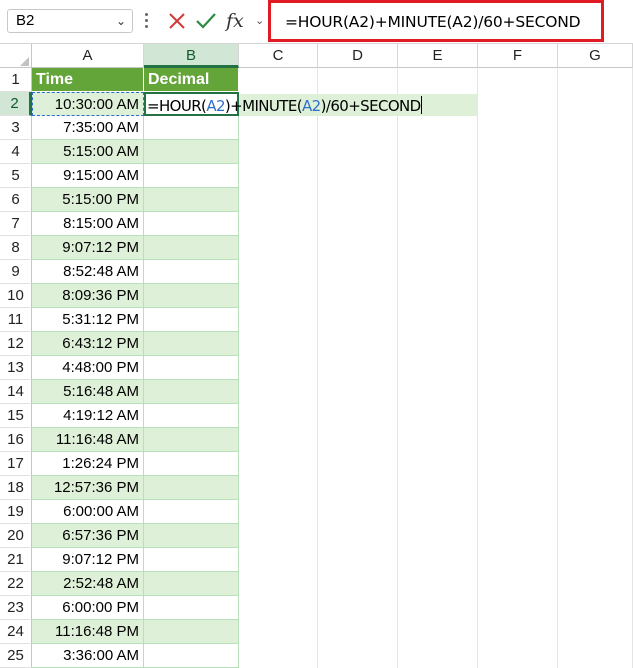 This screenshot has width=633, height=668. I want to click on row-header-21: 21, so click(16, 560).